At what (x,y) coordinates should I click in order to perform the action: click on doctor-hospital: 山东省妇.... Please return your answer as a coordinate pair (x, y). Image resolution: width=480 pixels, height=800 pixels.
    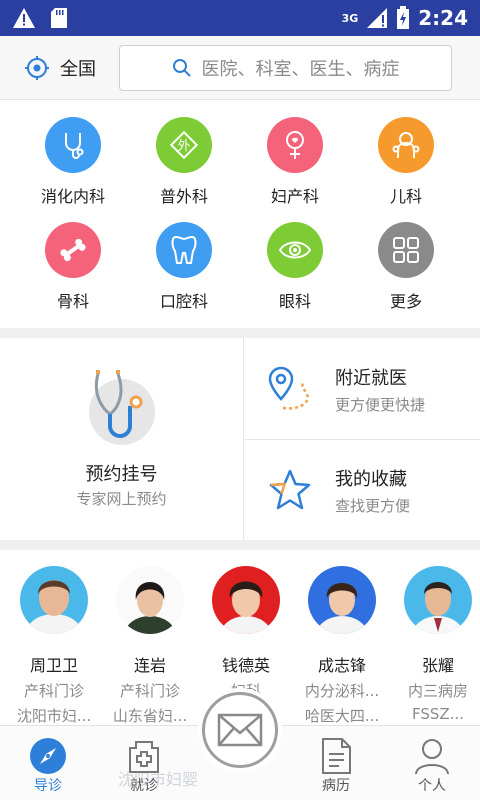
    Looking at the image, I should click on (150, 716).